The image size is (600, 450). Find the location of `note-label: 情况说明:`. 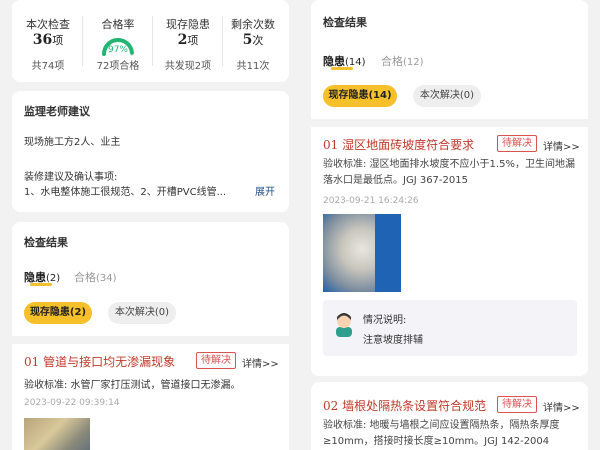

note-label: 情况说明: is located at coordinates (385, 320).